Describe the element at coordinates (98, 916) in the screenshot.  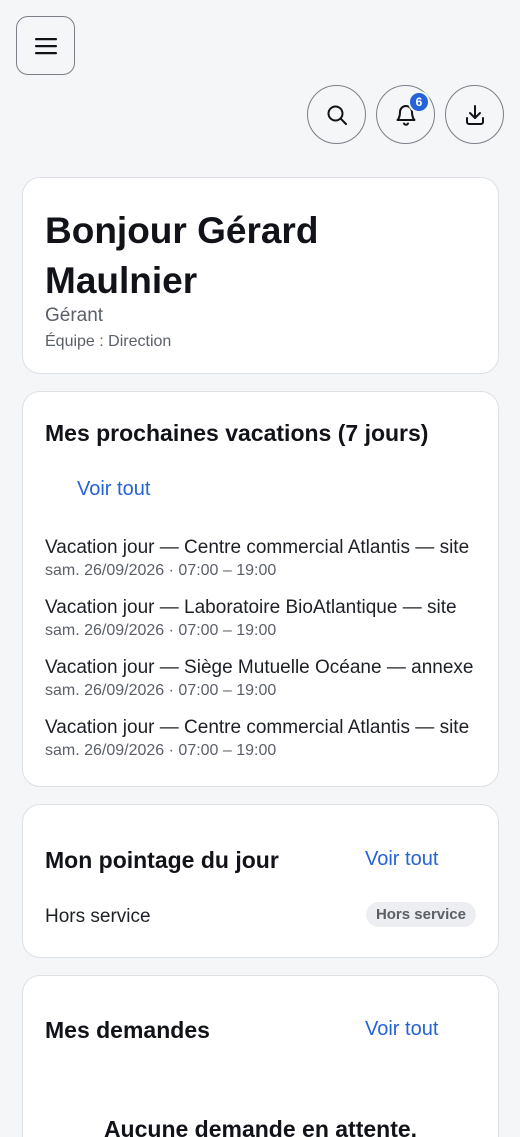
I see `clock-status-text: Hors service` at that location.